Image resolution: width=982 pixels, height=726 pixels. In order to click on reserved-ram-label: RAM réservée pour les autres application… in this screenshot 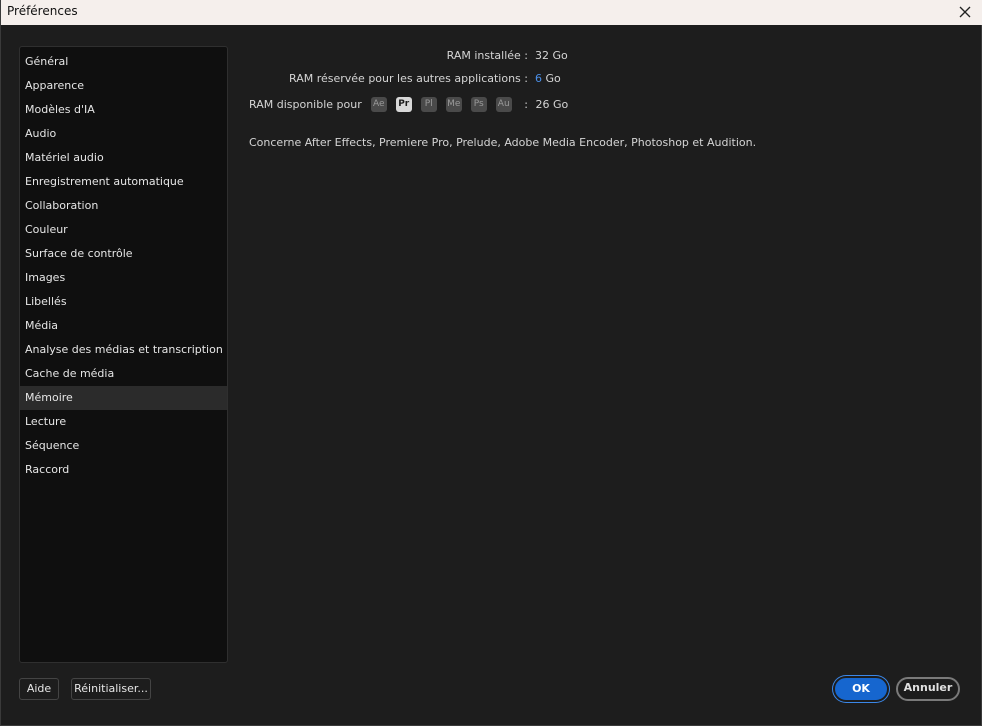, I will do `click(408, 78)`.